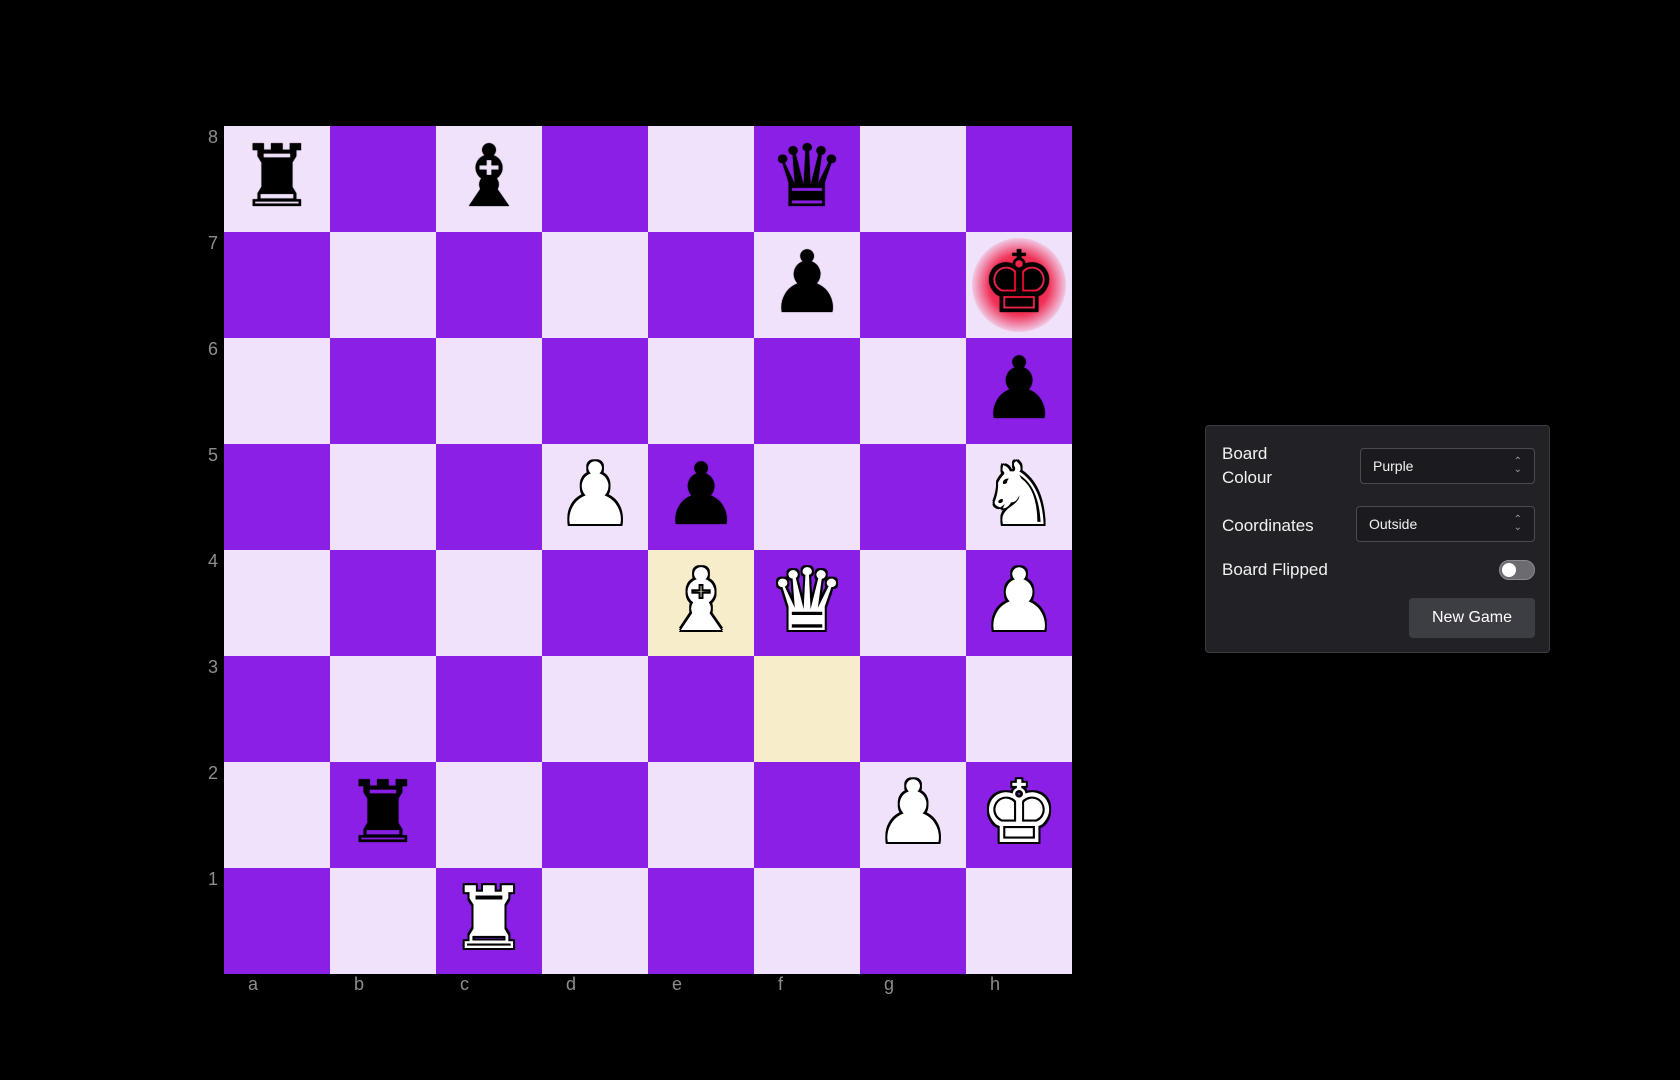  Describe the element at coordinates (807, 391) in the screenshot. I see `square-f6` at that location.